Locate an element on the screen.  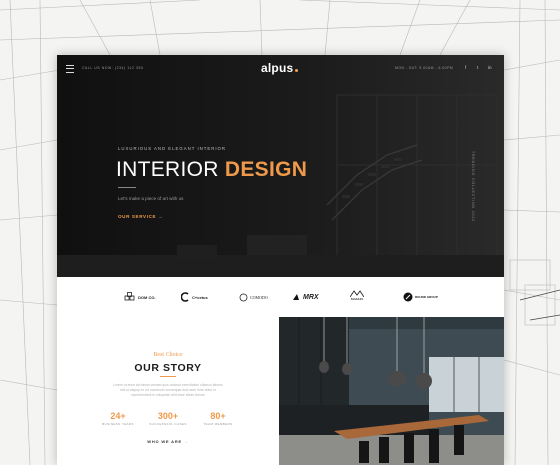
hero-title: INTERIOR DESIGN is located at coordinates (211, 170).